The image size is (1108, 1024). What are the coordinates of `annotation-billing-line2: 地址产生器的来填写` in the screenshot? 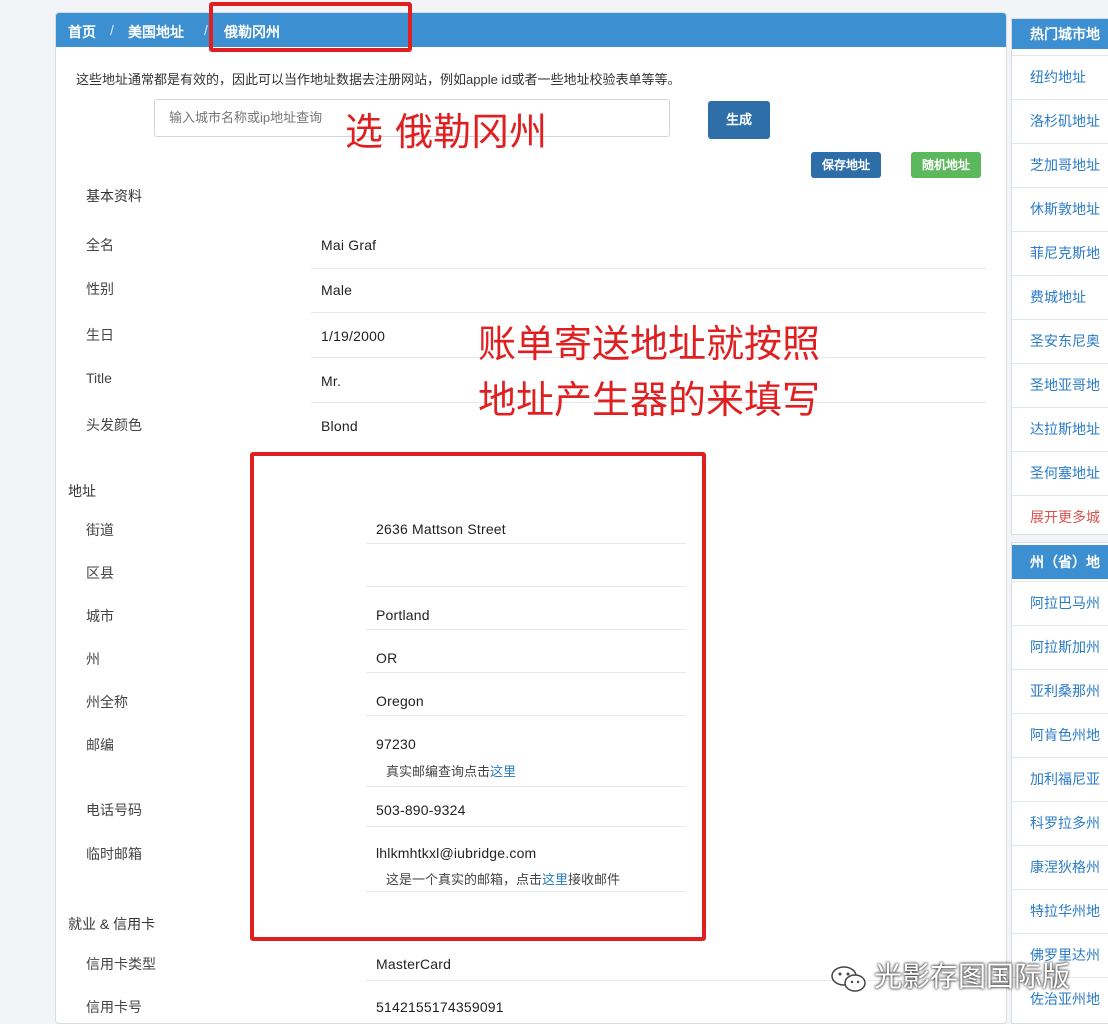 It's located at (649, 400).